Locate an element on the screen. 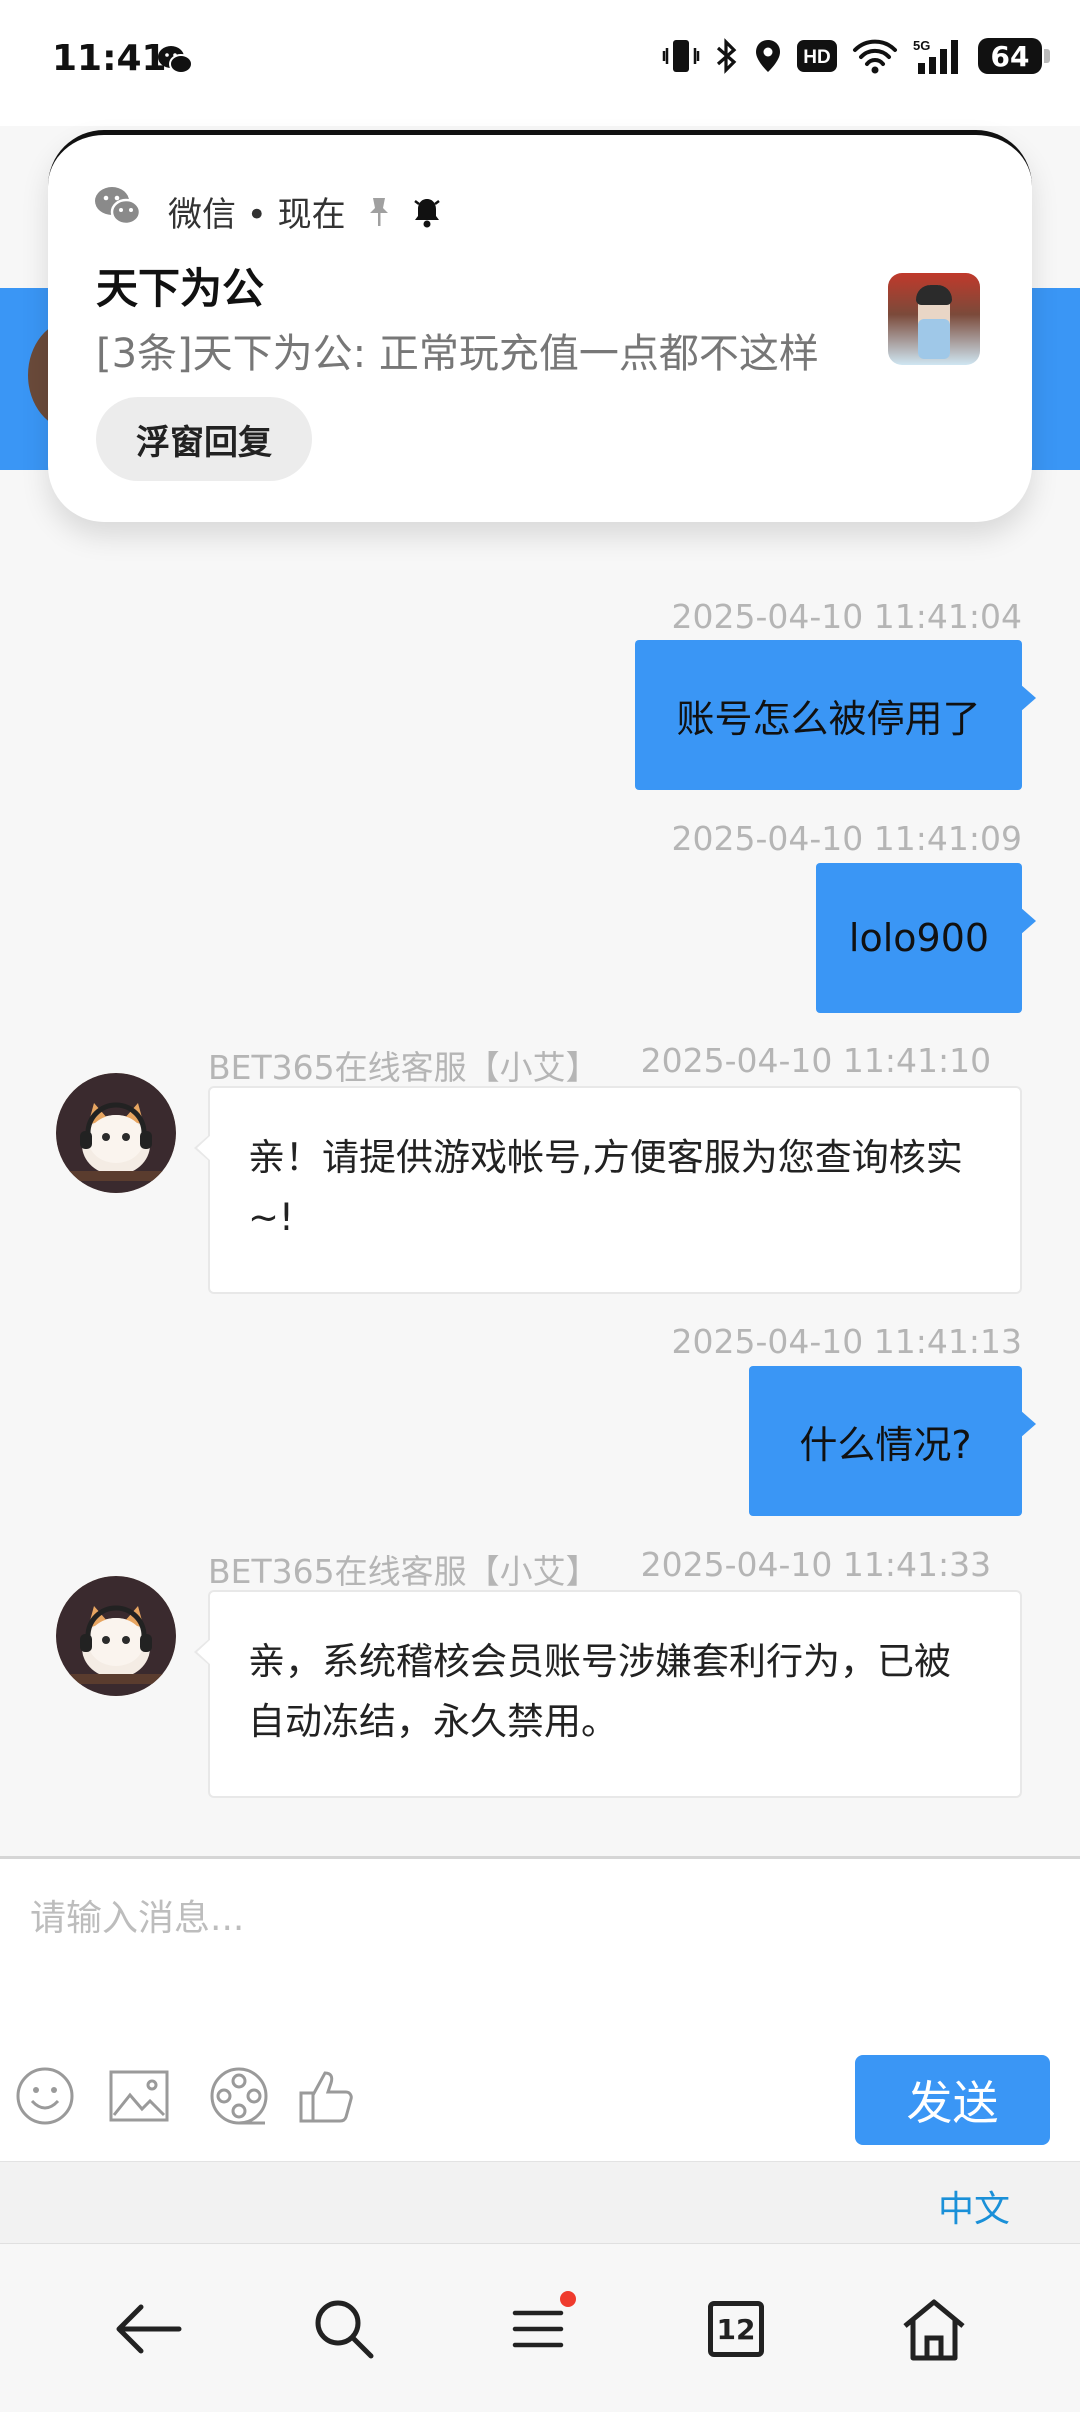 The width and height of the screenshot is (1080, 2412). received-message-bubble: 亲！请提供游戏帐号,方便客服为您查询核实~! is located at coordinates (608, 1190).